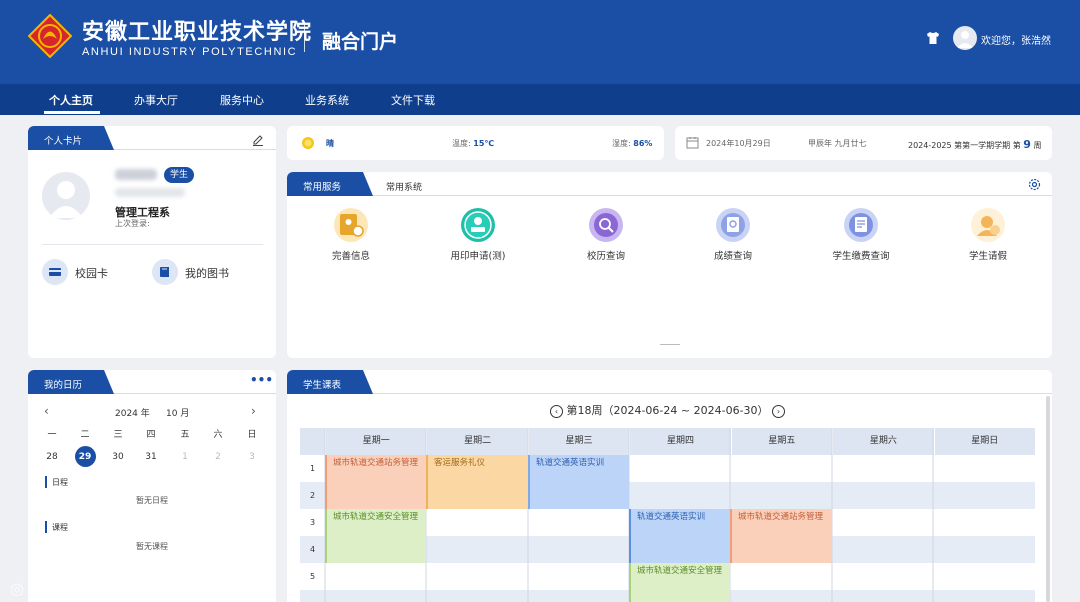 This screenshot has width=1080, height=602. What do you see at coordinates (861, 225) in the screenshot?
I see `payment-icon` at bounding box center [861, 225].